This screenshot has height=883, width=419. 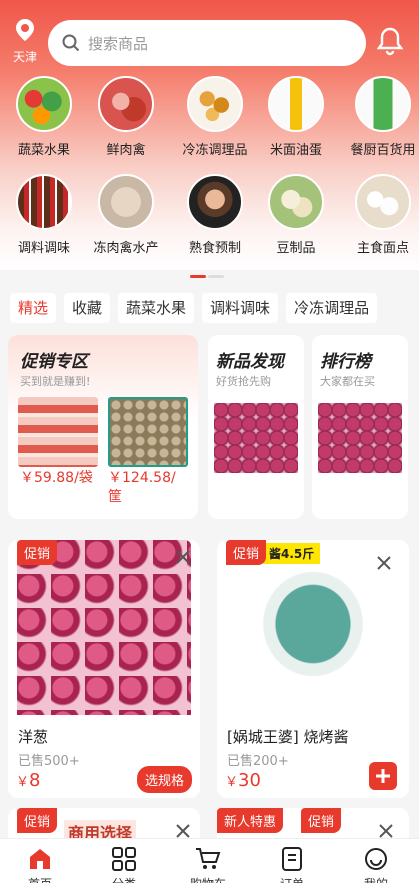 What do you see at coordinates (49, 761) in the screenshot?
I see `sold-count: 已售500+` at bounding box center [49, 761].